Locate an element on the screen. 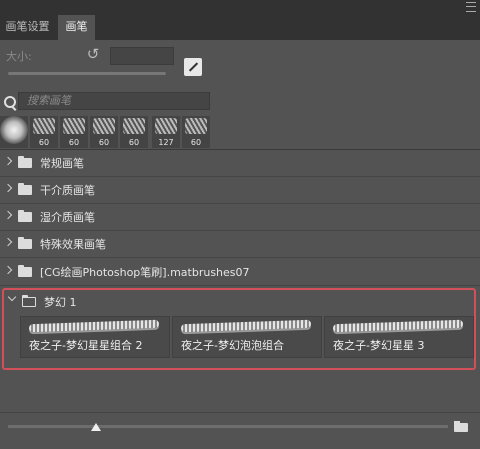 The height and width of the screenshot is (449, 480). brush-preset: 127 is located at coordinates (166, 132).